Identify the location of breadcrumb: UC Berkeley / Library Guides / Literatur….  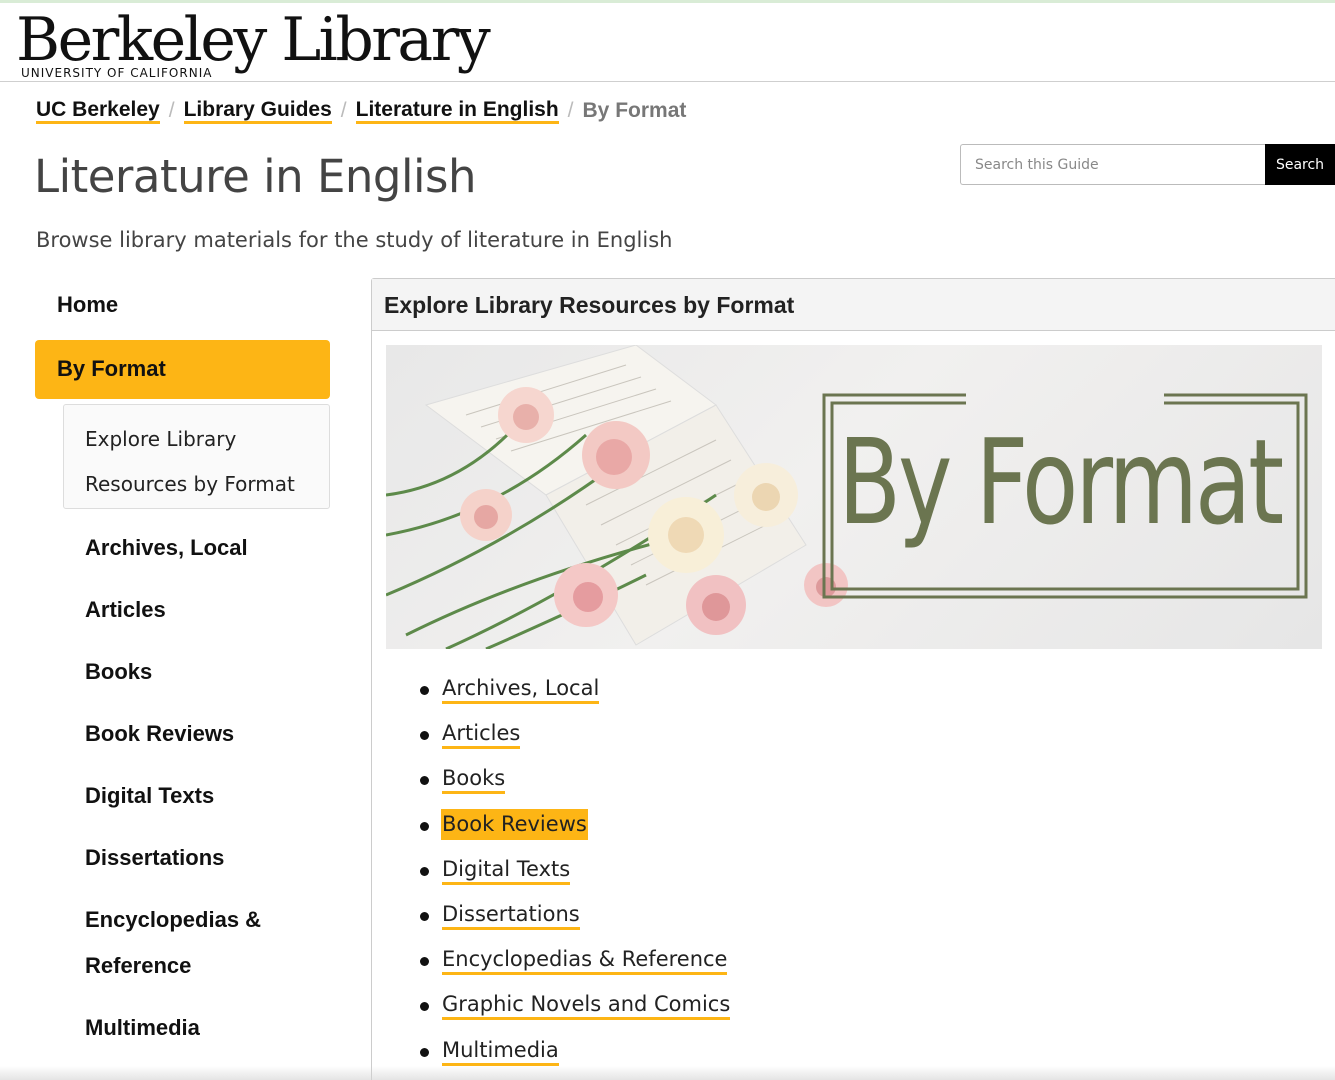
(361, 111).